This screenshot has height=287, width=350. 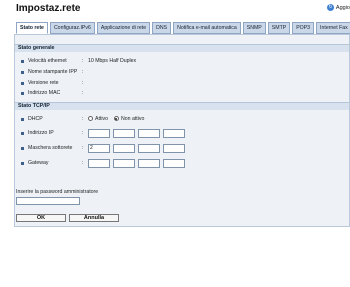 What do you see at coordinates (330, 7) in the screenshot?
I see `refresh-icon: ↻` at bounding box center [330, 7].